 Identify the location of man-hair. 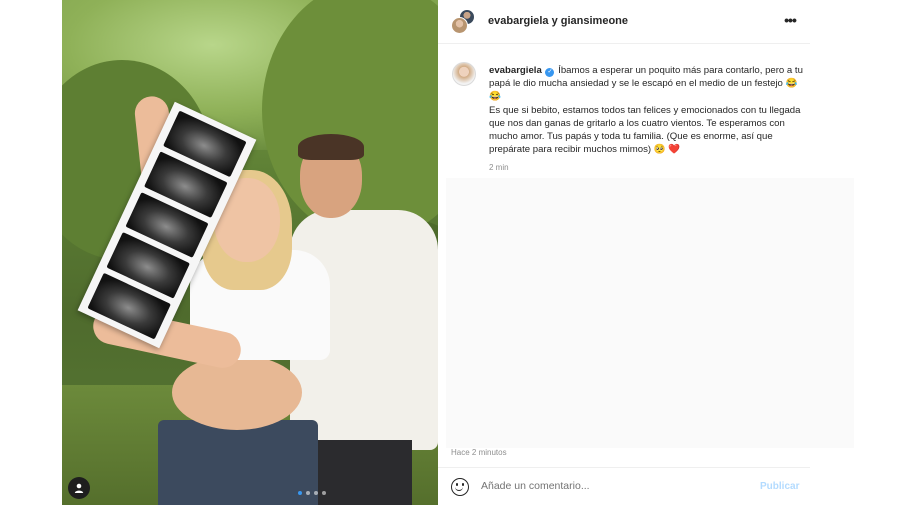
(331, 147).